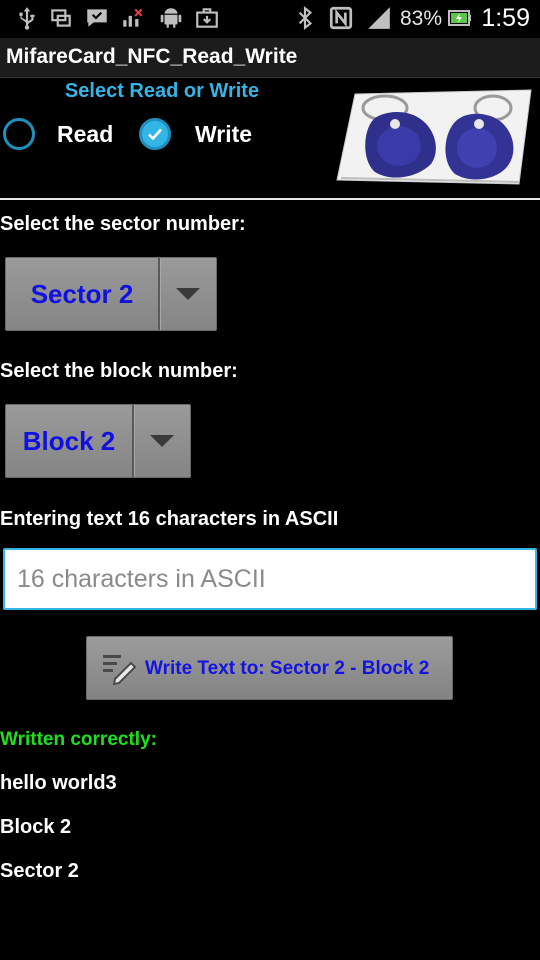  I want to click on nfc-keyfob-image, so click(433, 138).